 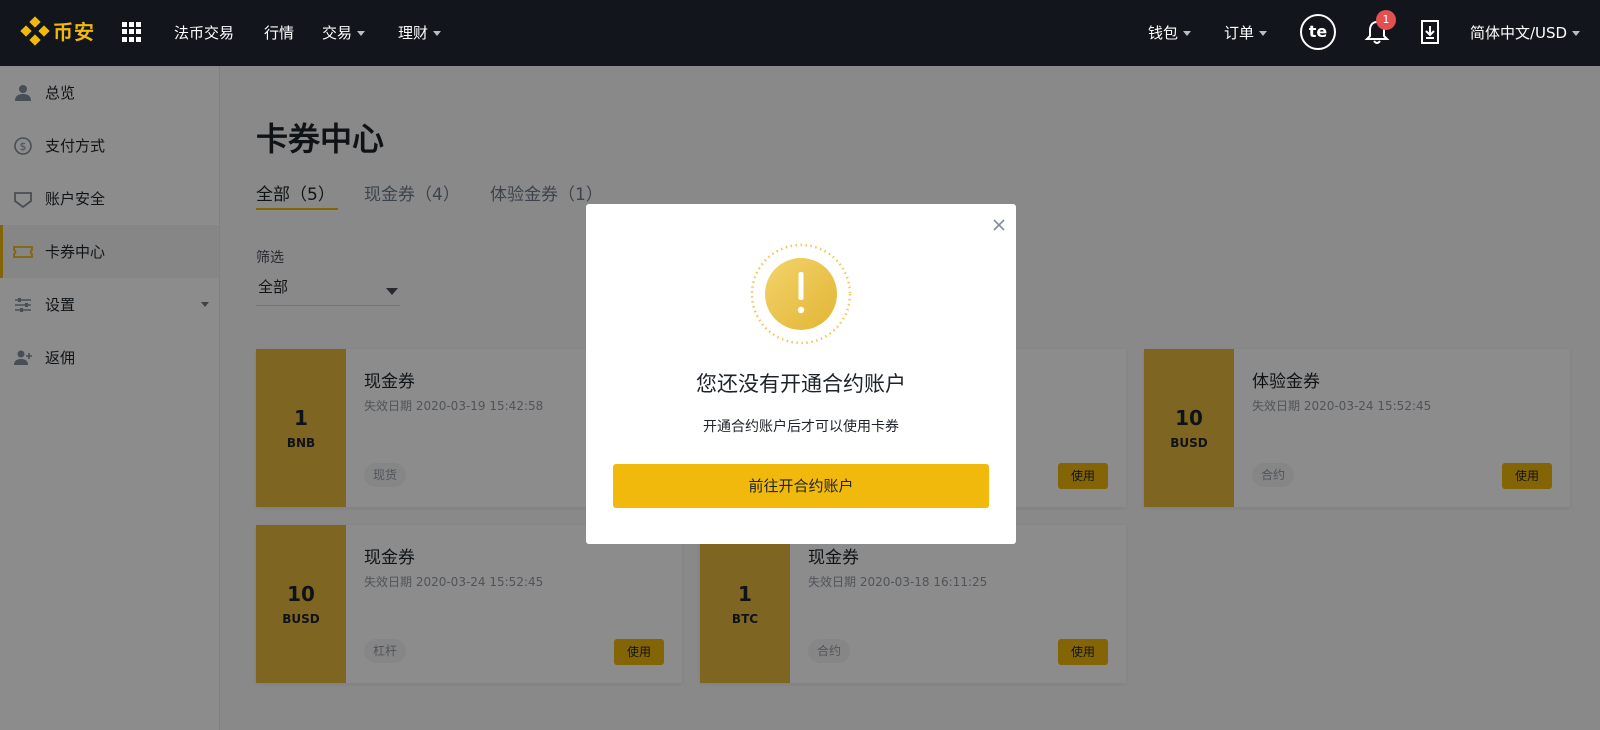 What do you see at coordinates (344, 32) in the screenshot?
I see `nav-trade: 交易` at bounding box center [344, 32].